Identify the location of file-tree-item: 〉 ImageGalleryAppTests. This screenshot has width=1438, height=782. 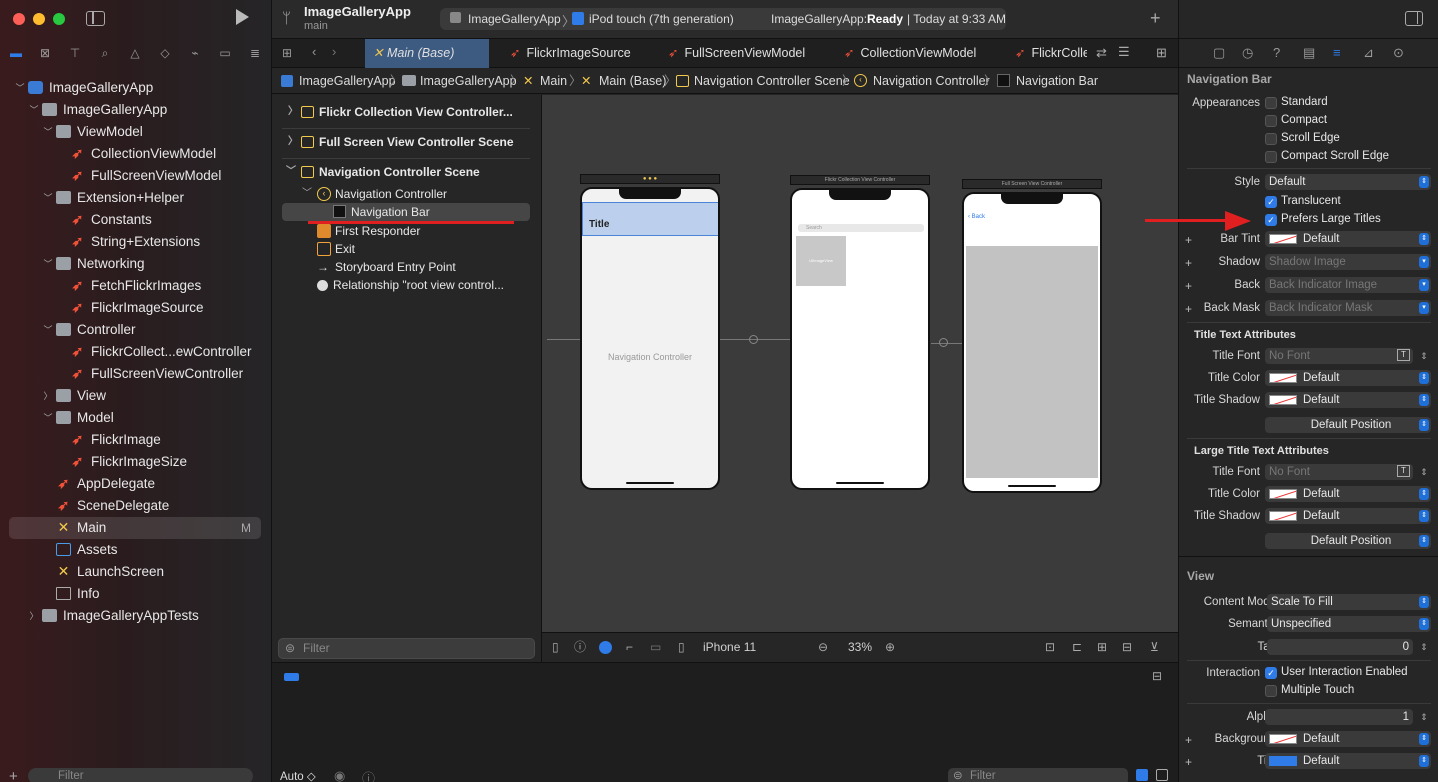
(136, 616).